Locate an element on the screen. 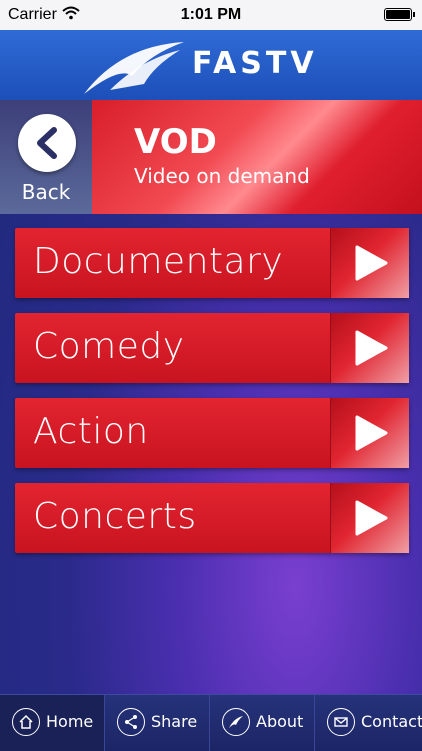 This screenshot has height=751, width=422. category-label: Comedy is located at coordinates (109, 346).